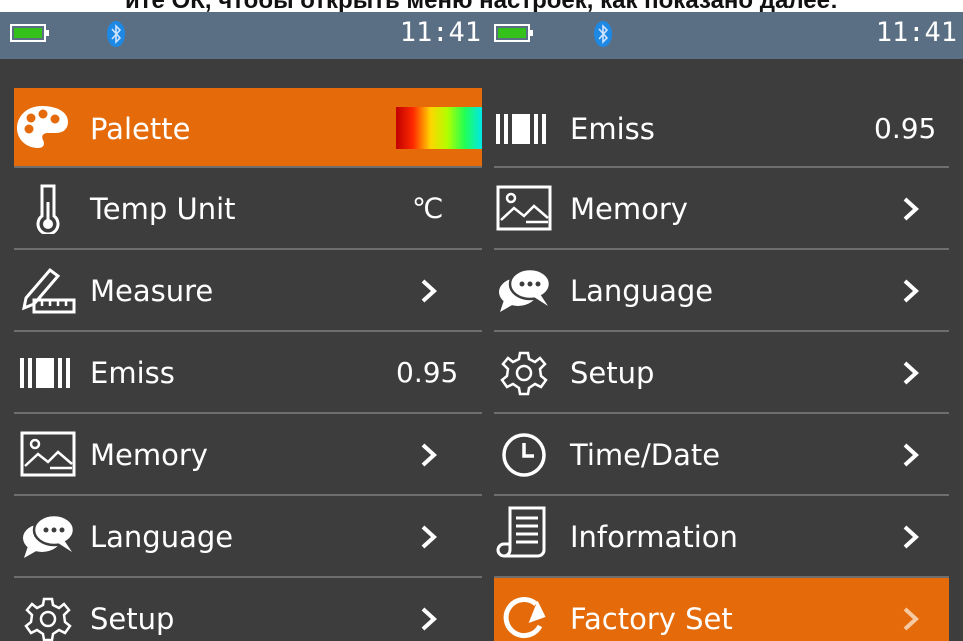 This screenshot has width=963, height=641. What do you see at coordinates (248, 208) in the screenshot?
I see `menu-item-temp-unit: Temp Unit ℃` at bounding box center [248, 208].